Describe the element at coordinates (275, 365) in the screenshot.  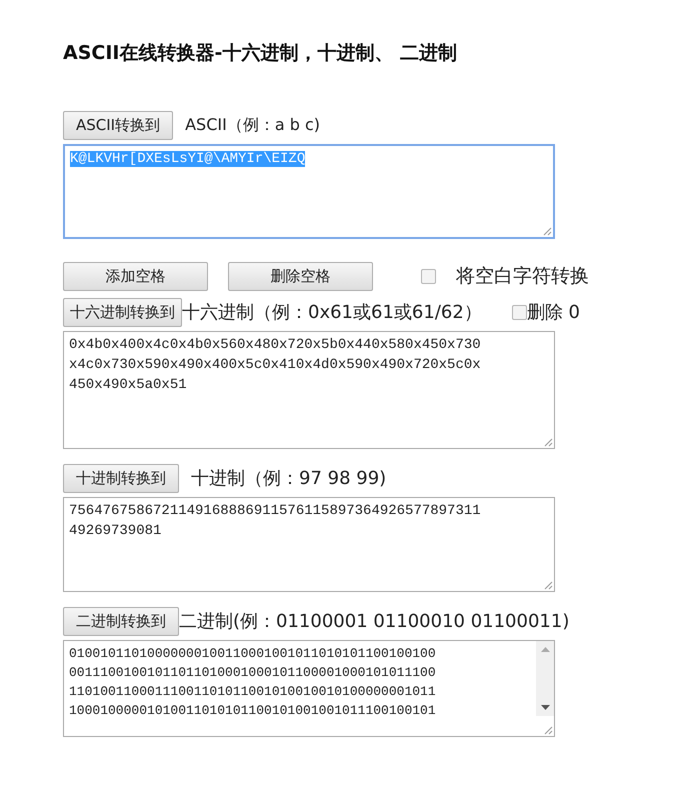
I see `text-line: x4c0x730x590x490x400x5c0x410x4d0x590x490x720x5c0x` at that location.